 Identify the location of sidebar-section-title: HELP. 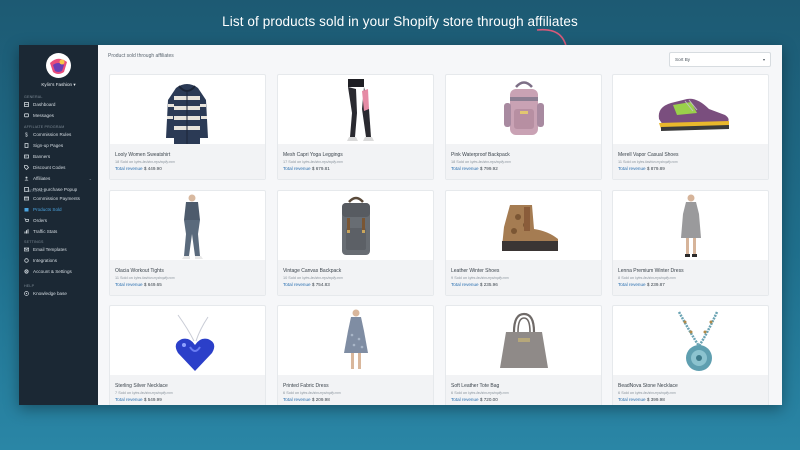
(29, 286).